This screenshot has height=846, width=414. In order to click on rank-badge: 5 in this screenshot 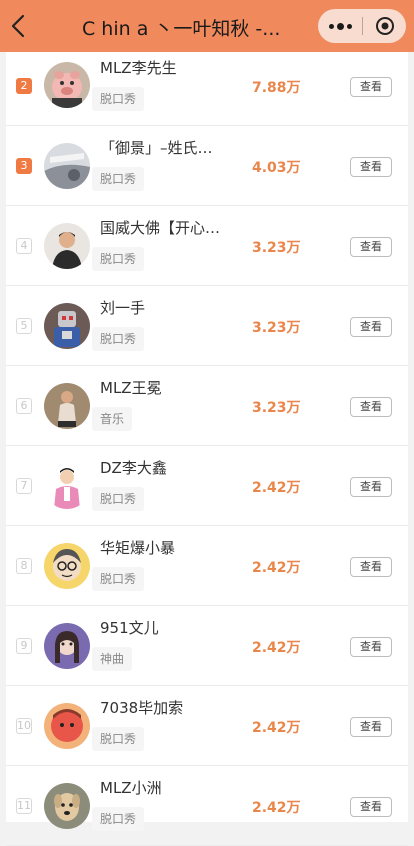, I will do `click(24, 326)`.